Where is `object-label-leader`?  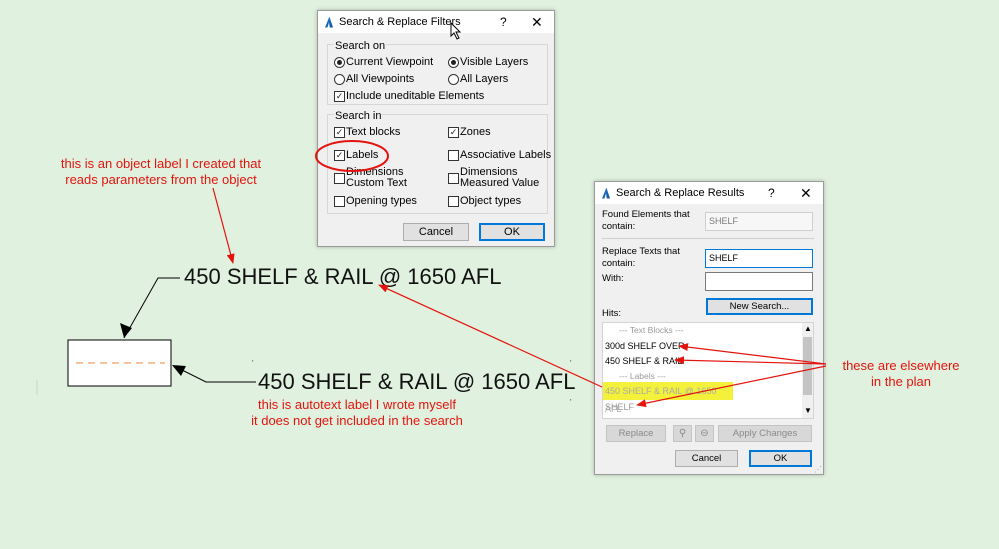
object-label-leader is located at coordinates (151, 308).